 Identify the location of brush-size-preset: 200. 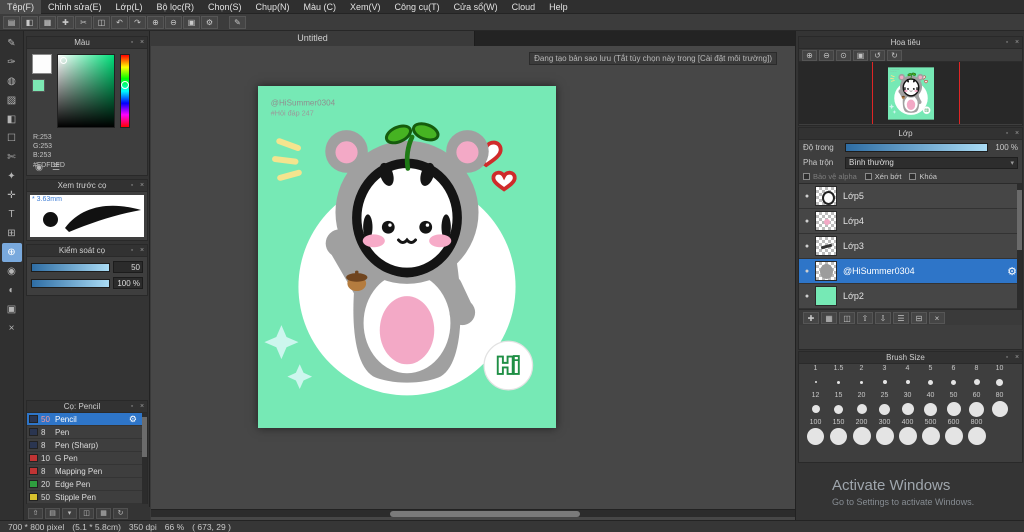
(861, 431).